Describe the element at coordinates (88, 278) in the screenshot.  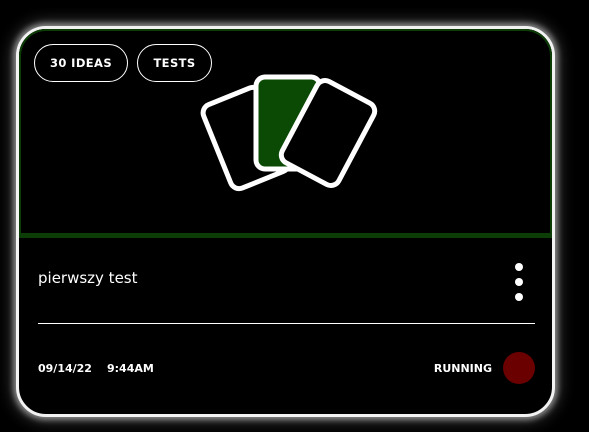
I see `test-title: pierwszy test` at that location.